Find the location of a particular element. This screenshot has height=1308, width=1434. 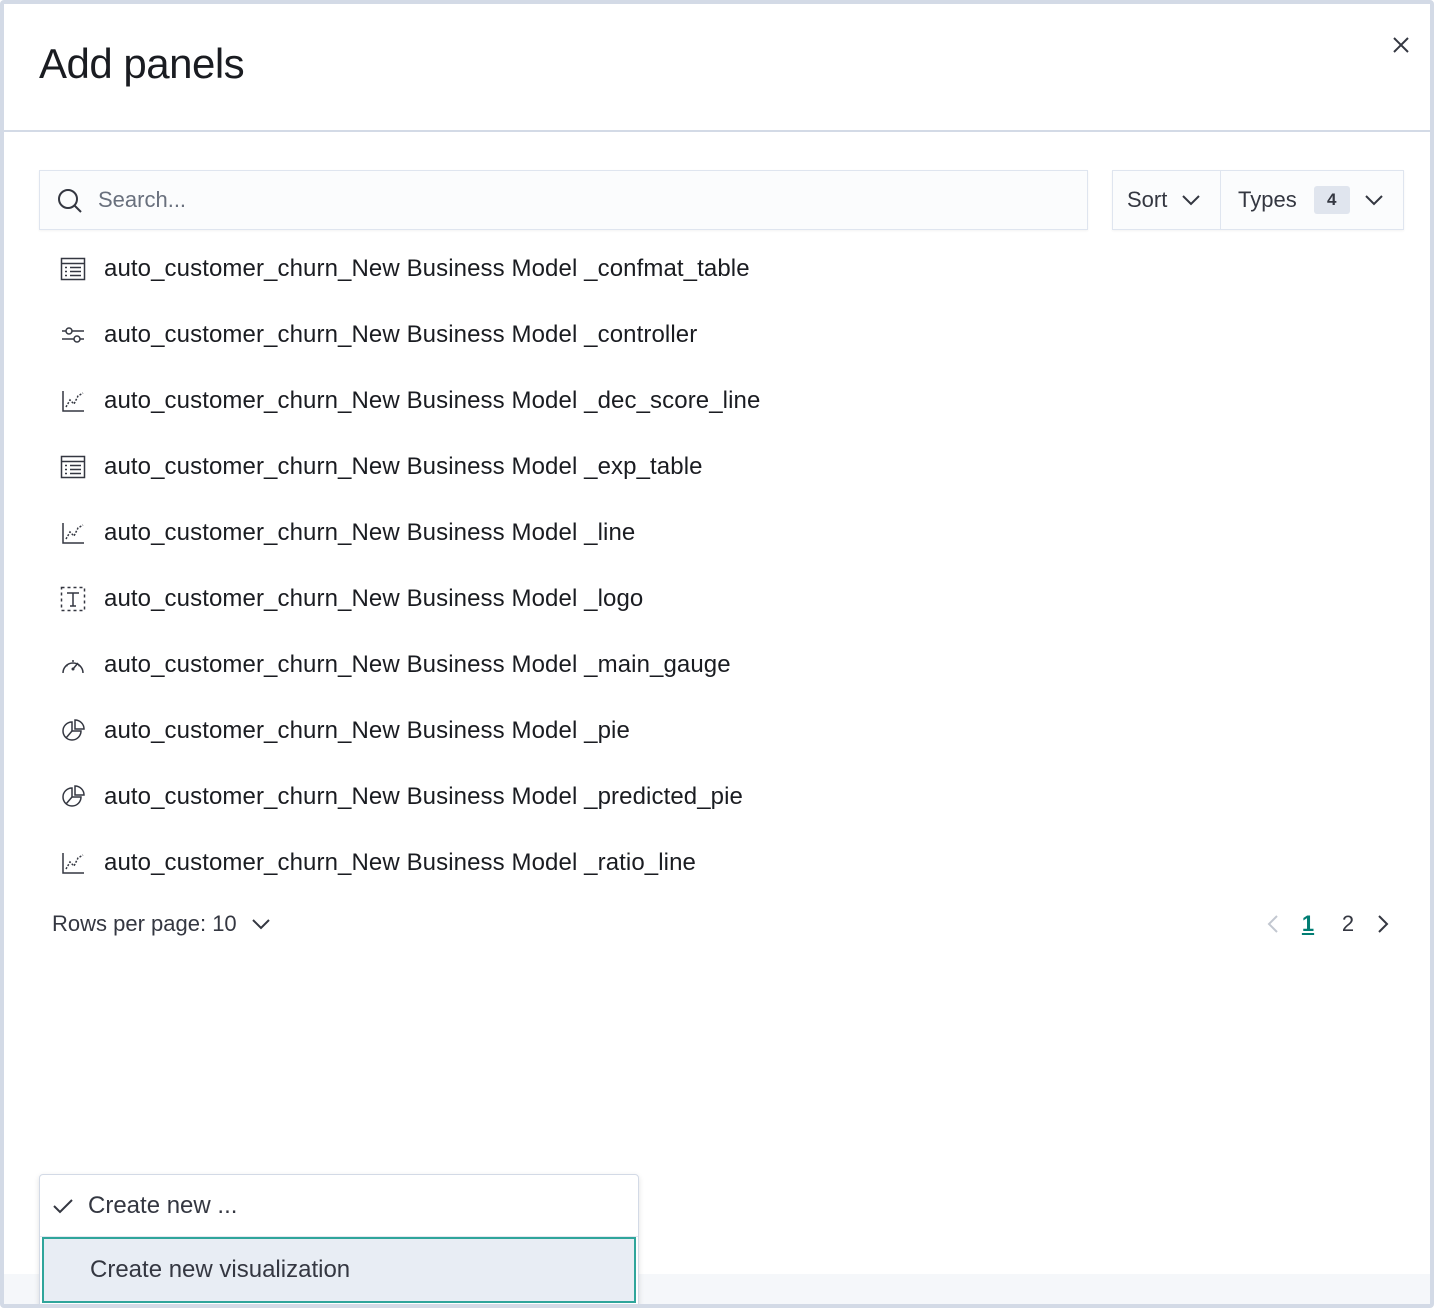

types-count-badge: 4 is located at coordinates (1331, 200).